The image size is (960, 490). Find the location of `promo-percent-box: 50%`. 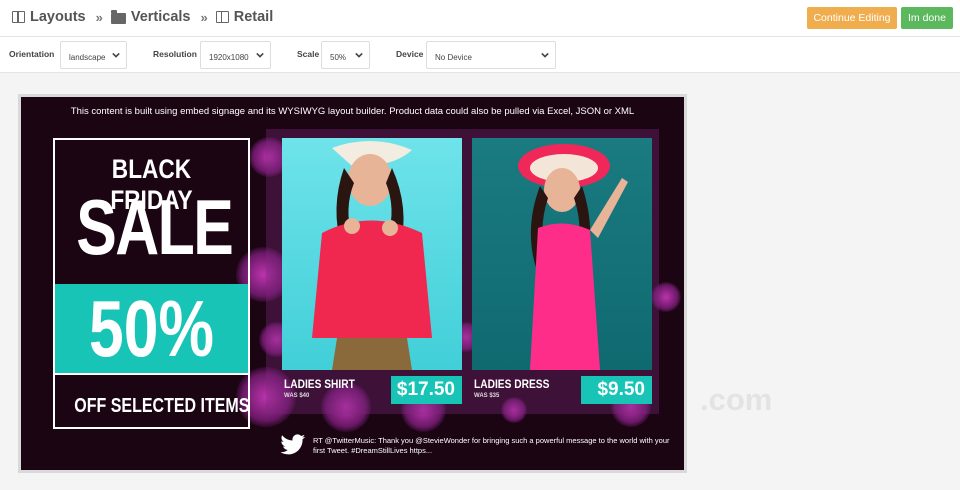

promo-percent-box: 50% is located at coordinates (151, 328).